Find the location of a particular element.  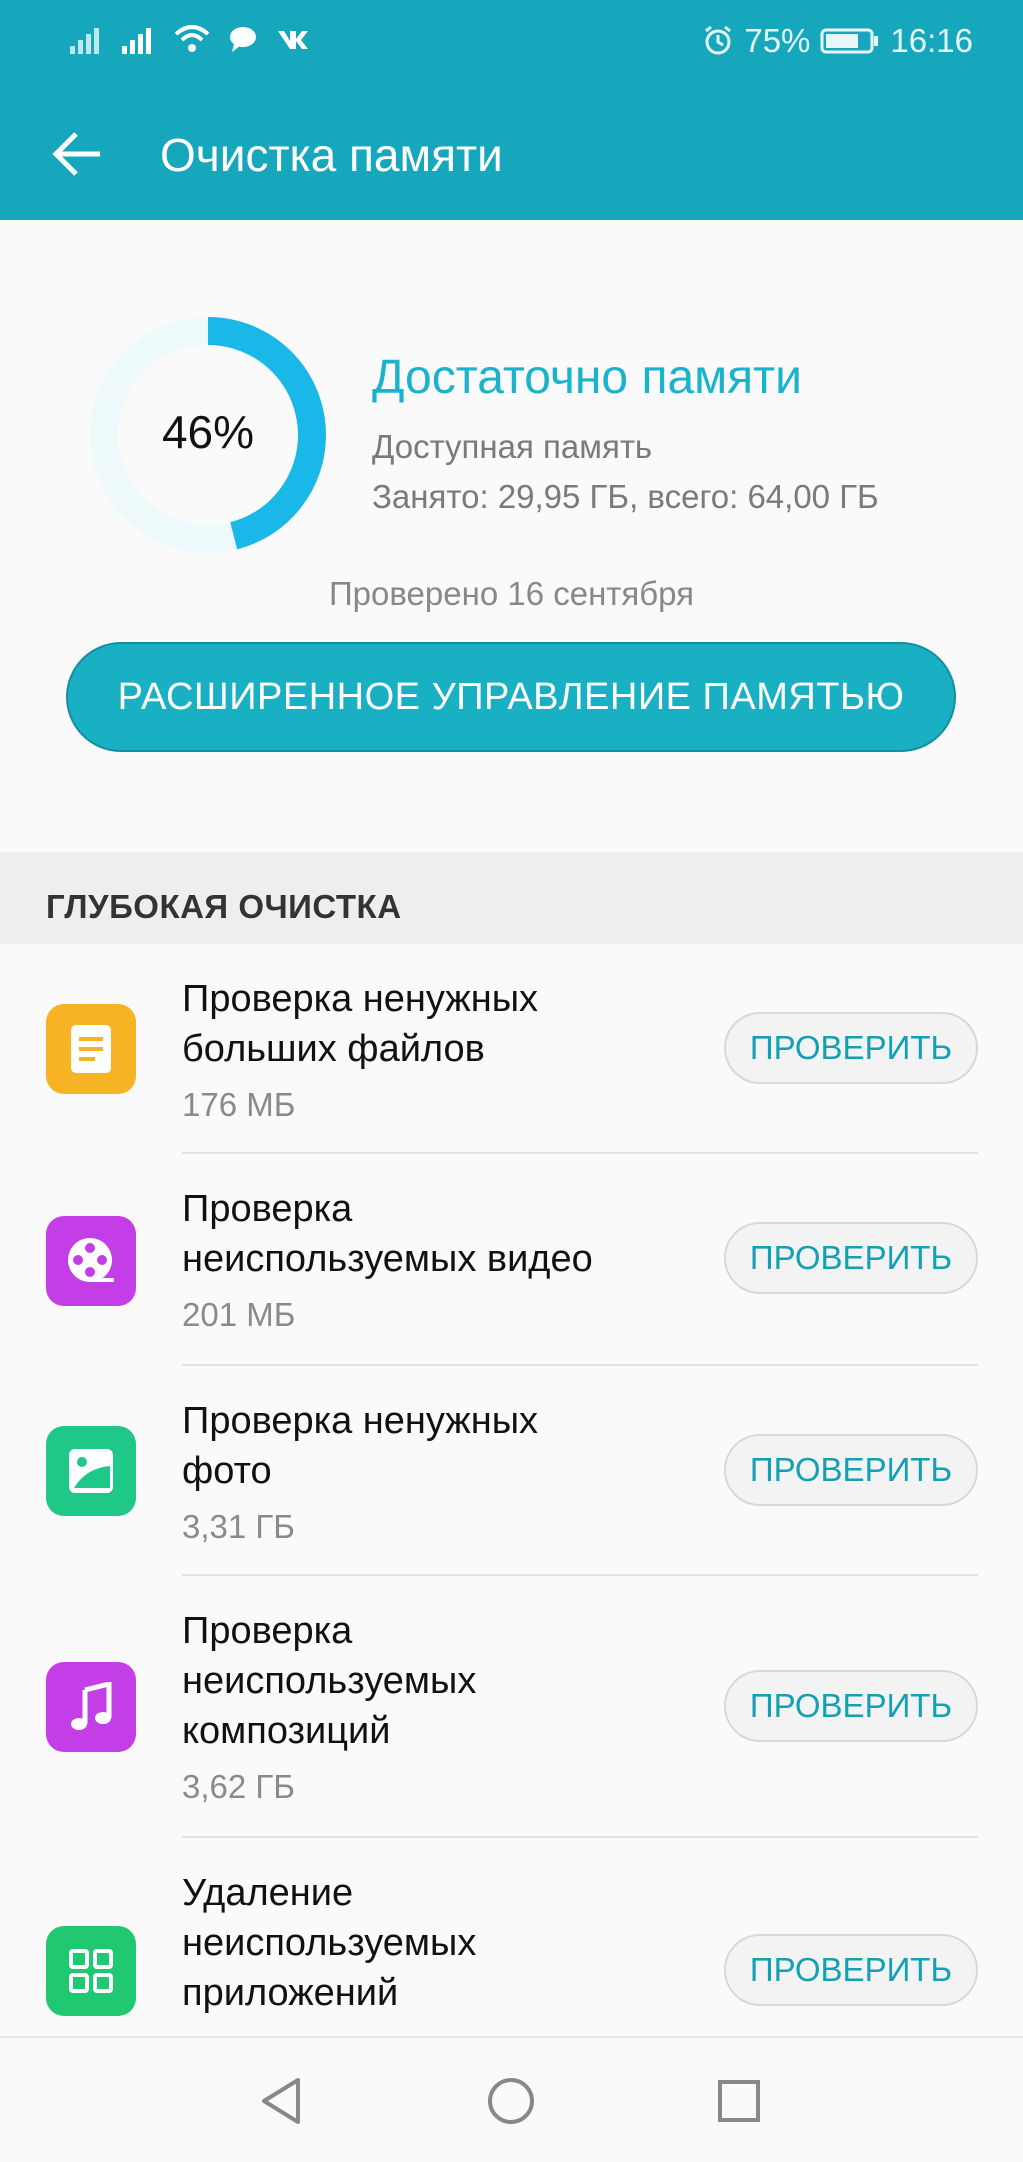

arrow-left-icon is located at coordinates (78, 154).